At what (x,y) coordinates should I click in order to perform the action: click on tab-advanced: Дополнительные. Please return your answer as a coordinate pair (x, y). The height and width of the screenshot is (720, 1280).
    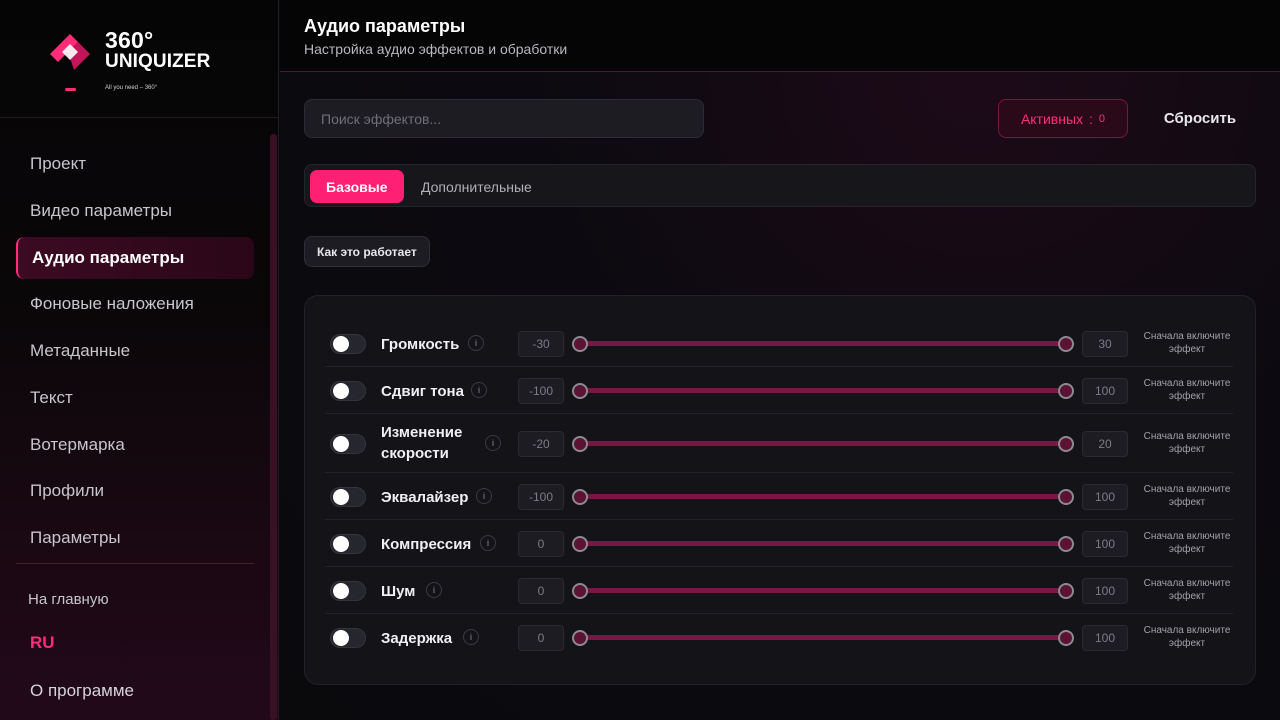
    Looking at the image, I should click on (476, 186).